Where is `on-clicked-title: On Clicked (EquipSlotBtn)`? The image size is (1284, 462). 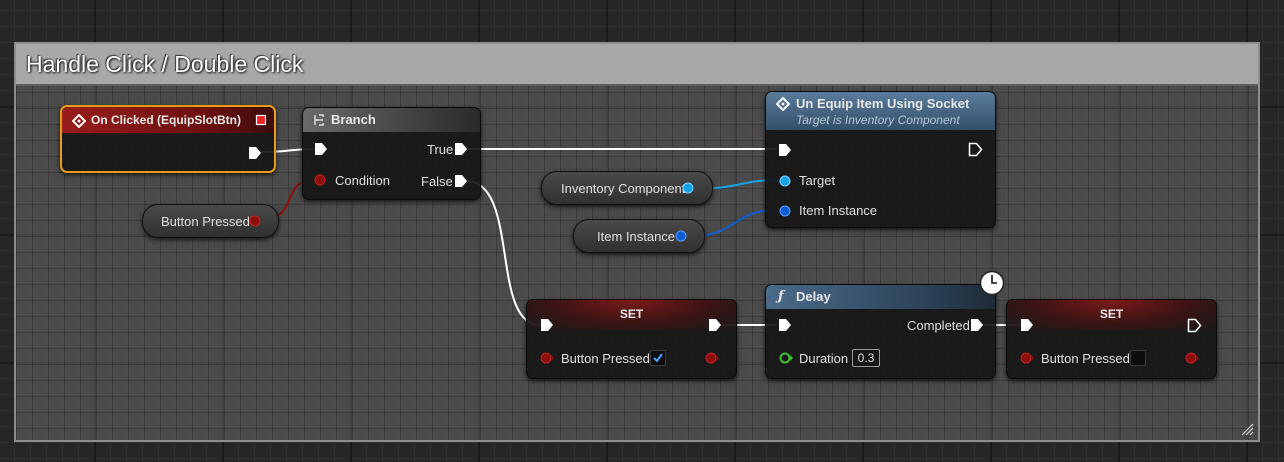 on-clicked-title: On Clicked (EquipSlotBtn) is located at coordinates (166, 120).